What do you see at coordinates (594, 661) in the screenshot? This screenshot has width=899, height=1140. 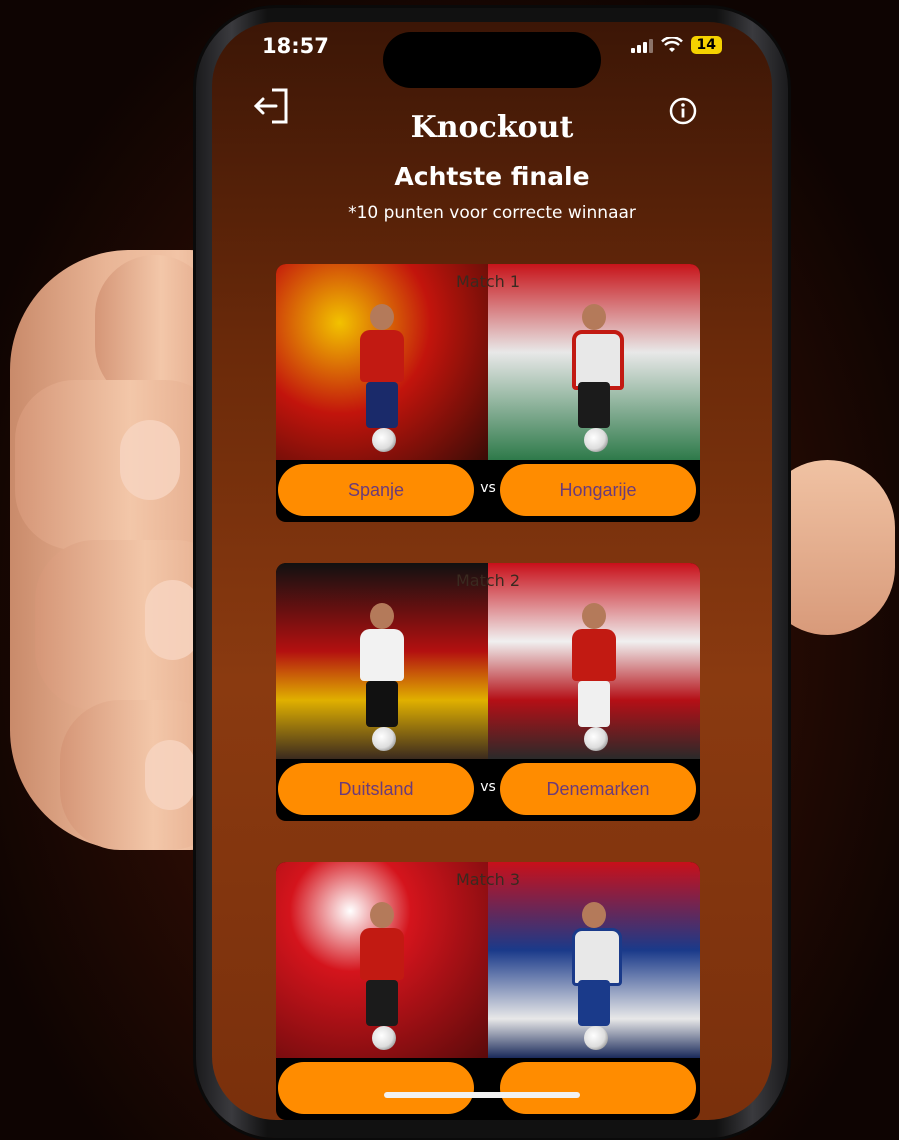 I see `team-image-denmark` at bounding box center [594, 661].